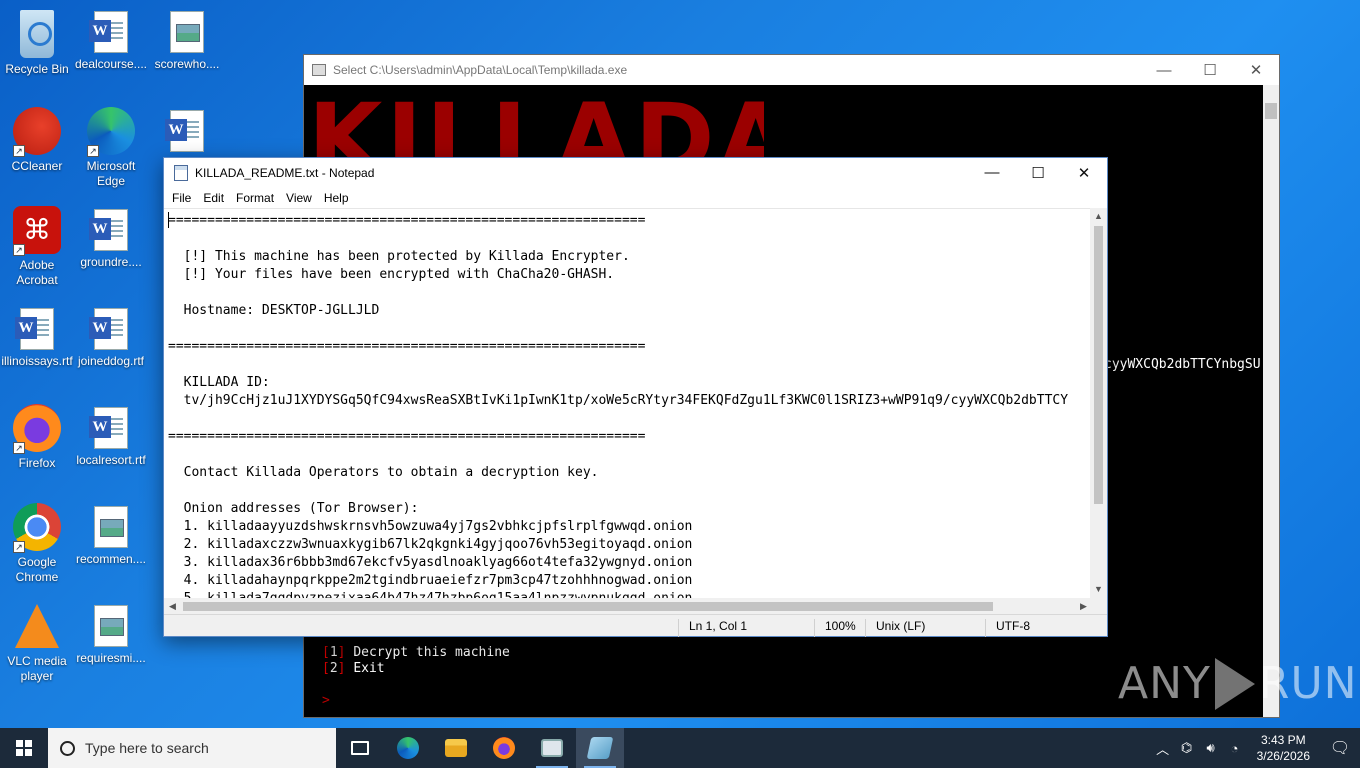 The width and height of the screenshot is (1360, 768). What do you see at coordinates (1340, 748) in the screenshot?
I see `notification-center-icon: 🗨︎` at bounding box center [1340, 748].